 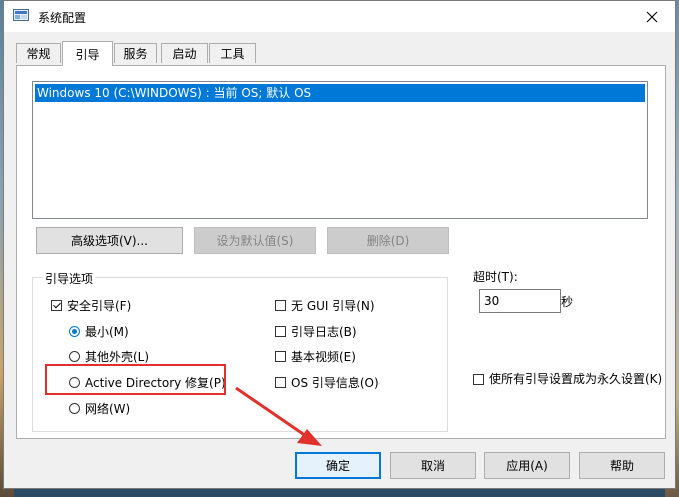 I want to click on tab-label: 引导, so click(x=87, y=54).